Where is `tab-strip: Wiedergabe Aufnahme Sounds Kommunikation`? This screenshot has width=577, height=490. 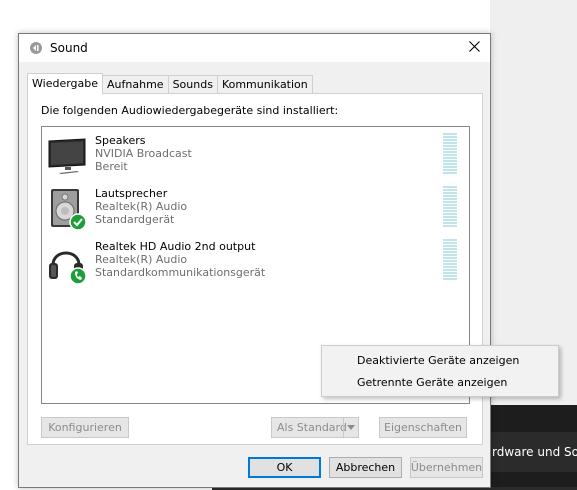
tab-strip: Wiedergabe Aufnahme Sounds Kommunikation is located at coordinates (170, 83).